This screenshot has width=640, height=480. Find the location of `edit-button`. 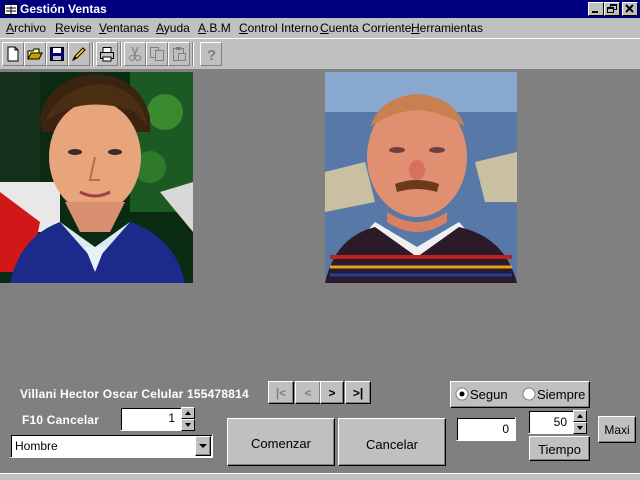

edit-button is located at coordinates (79, 54).